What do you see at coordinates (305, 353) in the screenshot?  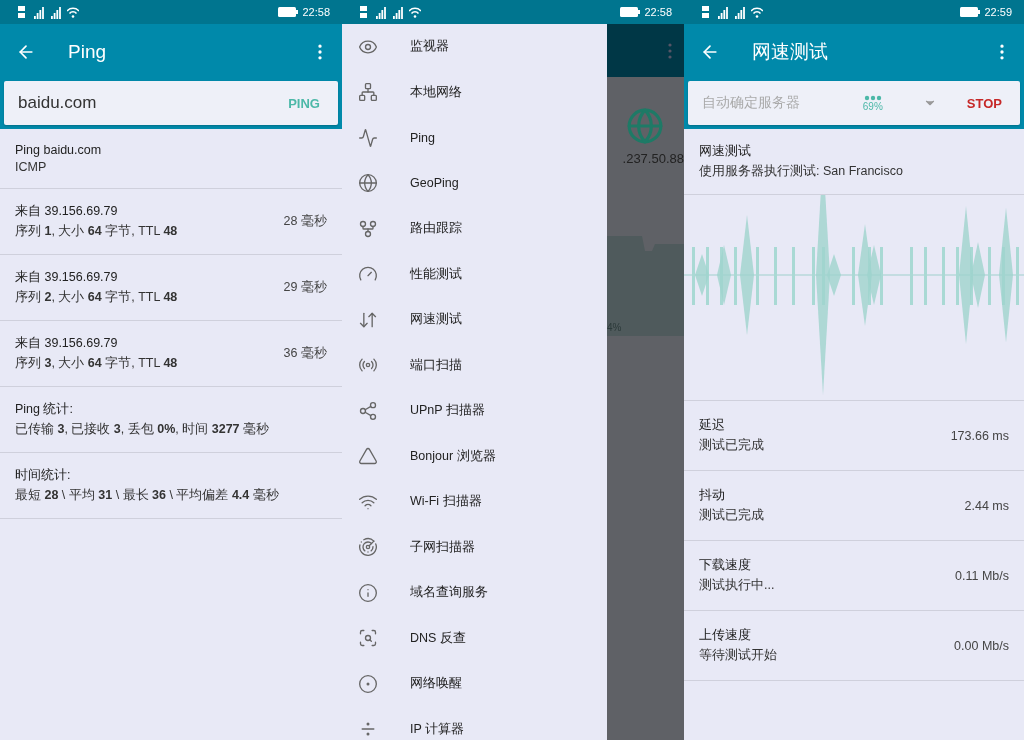 I see `reply-time: 36 毫秒` at bounding box center [305, 353].